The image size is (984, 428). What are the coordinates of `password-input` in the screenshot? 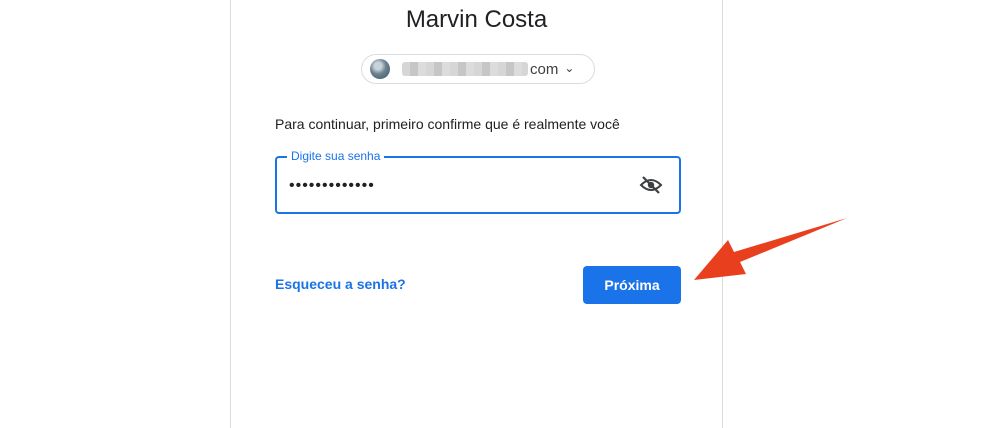 It's located at (449, 186).